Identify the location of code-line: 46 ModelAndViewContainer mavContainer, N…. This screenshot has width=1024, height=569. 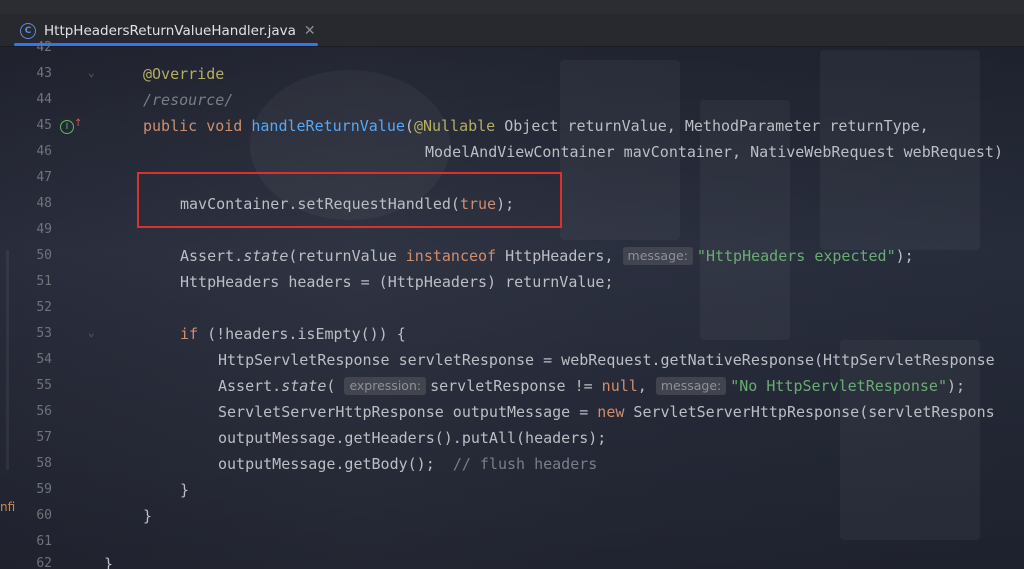
(512, 153).